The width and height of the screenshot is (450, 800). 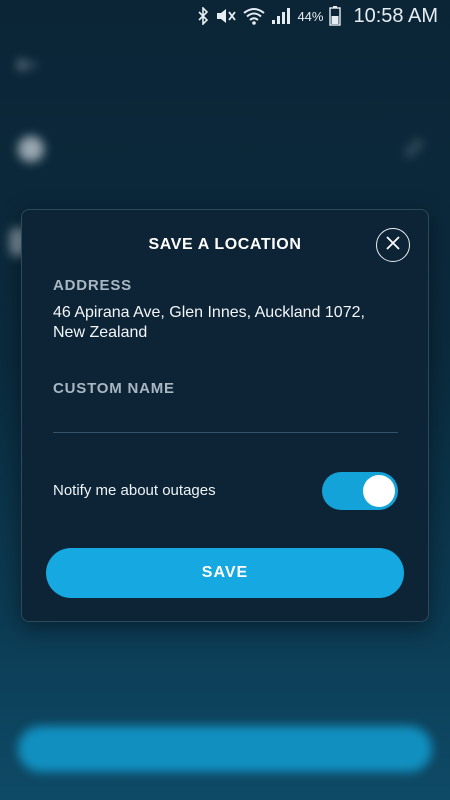 What do you see at coordinates (395, 15) in the screenshot?
I see `status-time: 10:58 AM` at bounding box center [395, 15].